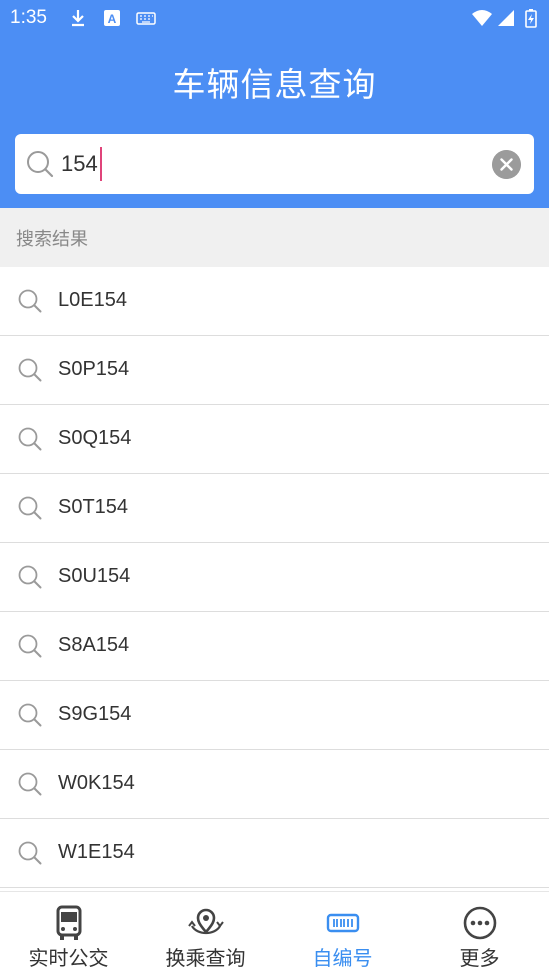  What do you see at coordinates (96, 852) in the screenshot?
I see `search-result-label: W1E154` at bounding box center [96, 852].